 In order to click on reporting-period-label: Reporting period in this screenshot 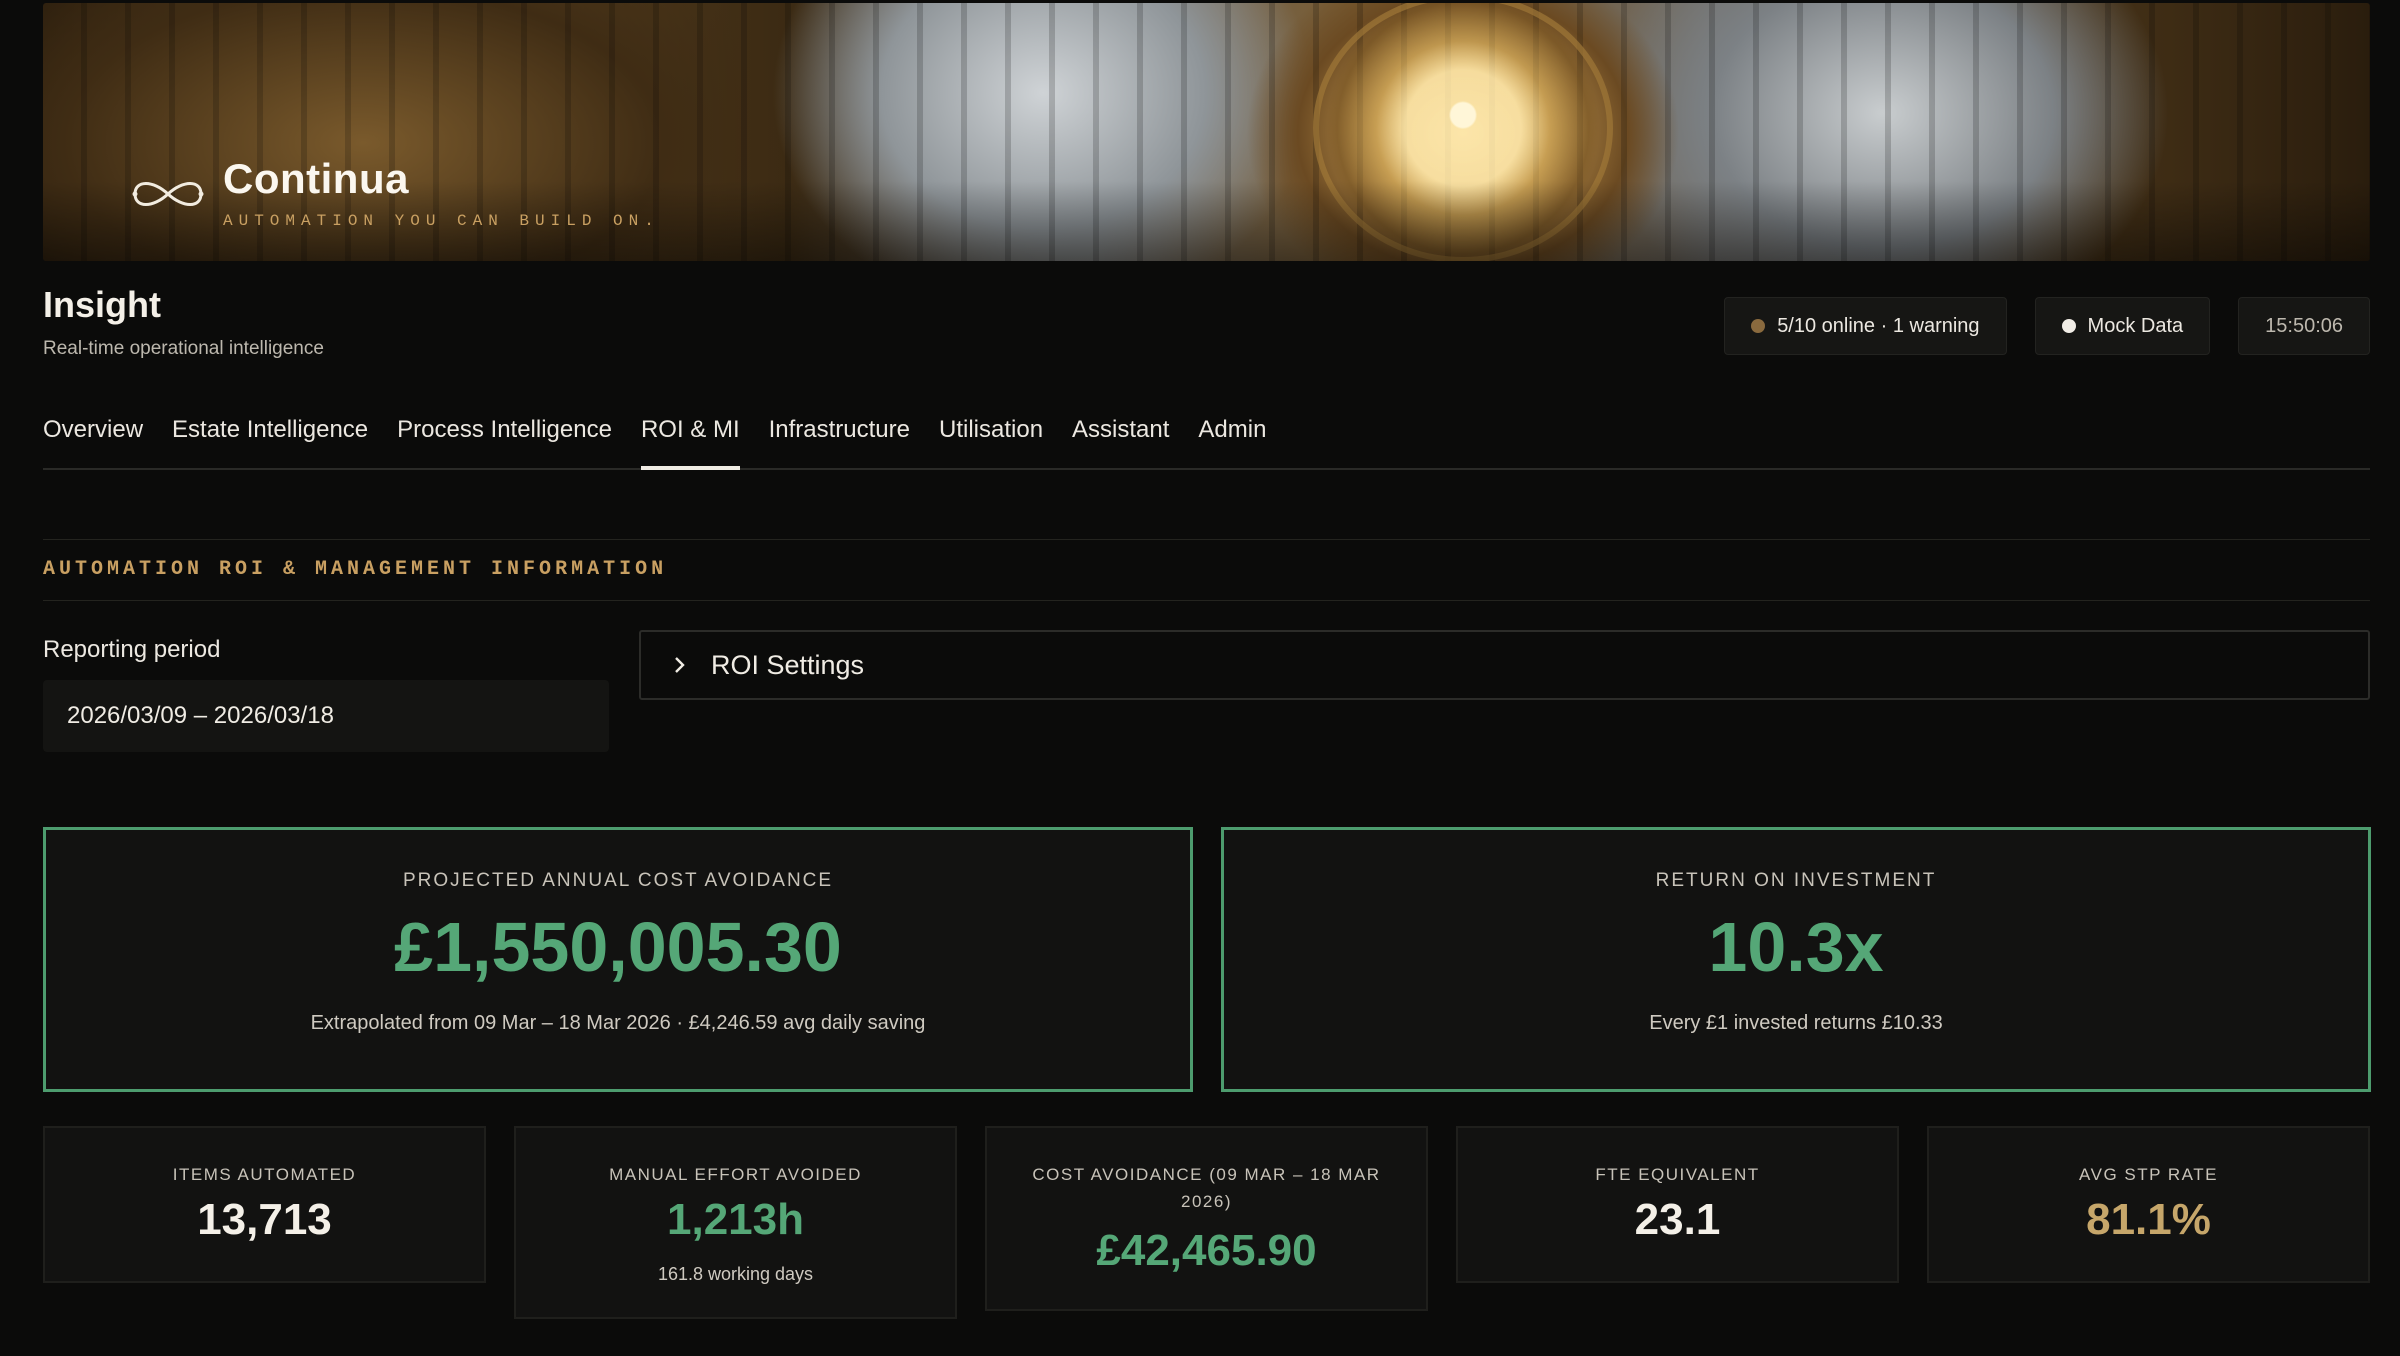, I will do `click(132, 649)`.